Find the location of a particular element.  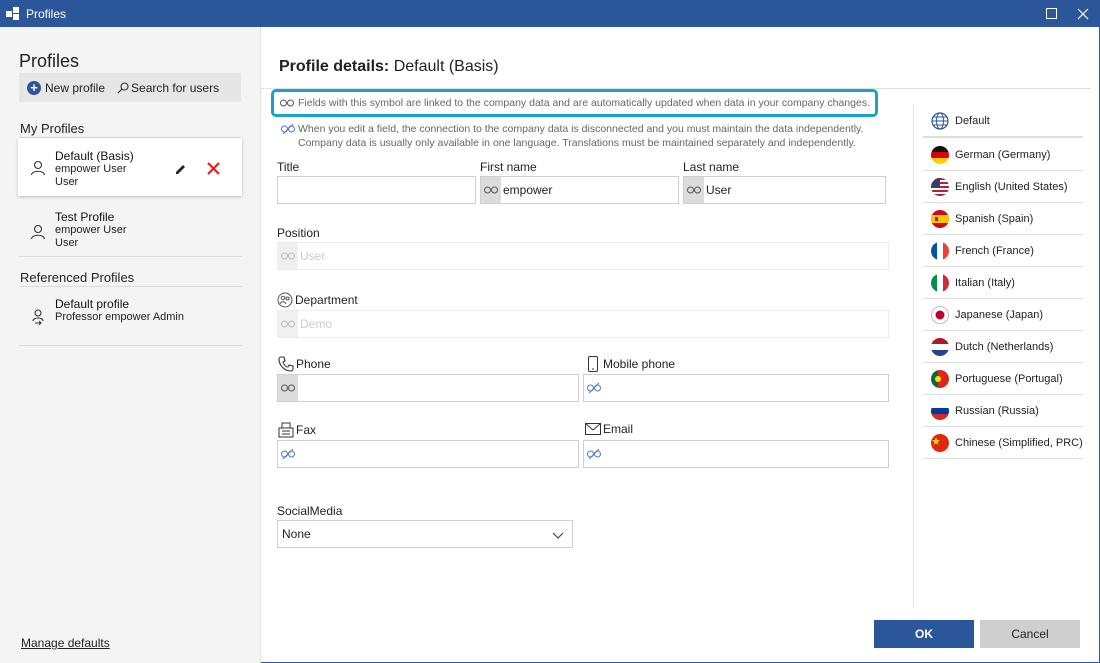

title-field is located at coordinates (376, 190).